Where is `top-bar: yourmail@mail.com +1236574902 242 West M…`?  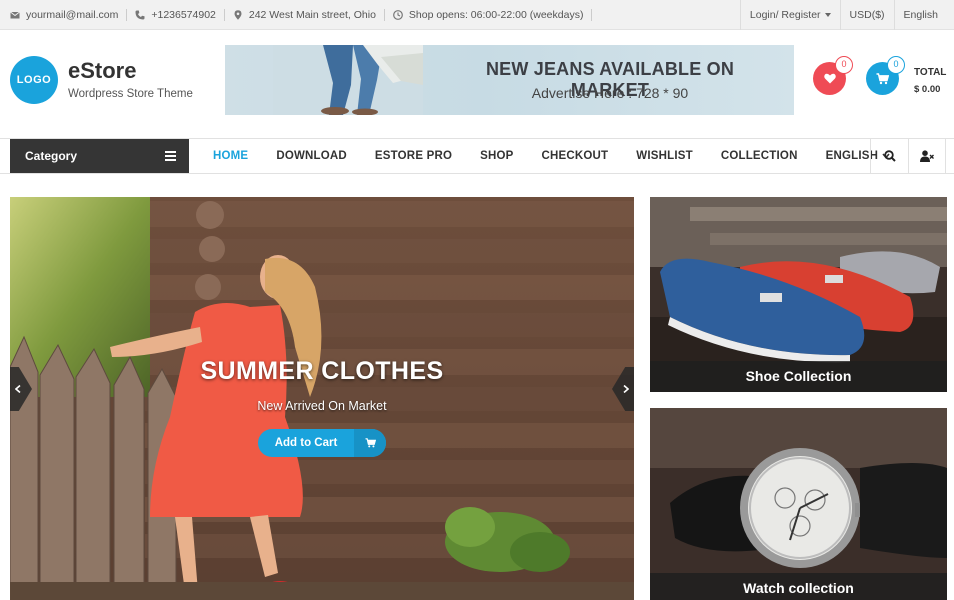 top-bar: yourmail@mail.com +1236574902 242 West M… is located at coordinates (477, 15).